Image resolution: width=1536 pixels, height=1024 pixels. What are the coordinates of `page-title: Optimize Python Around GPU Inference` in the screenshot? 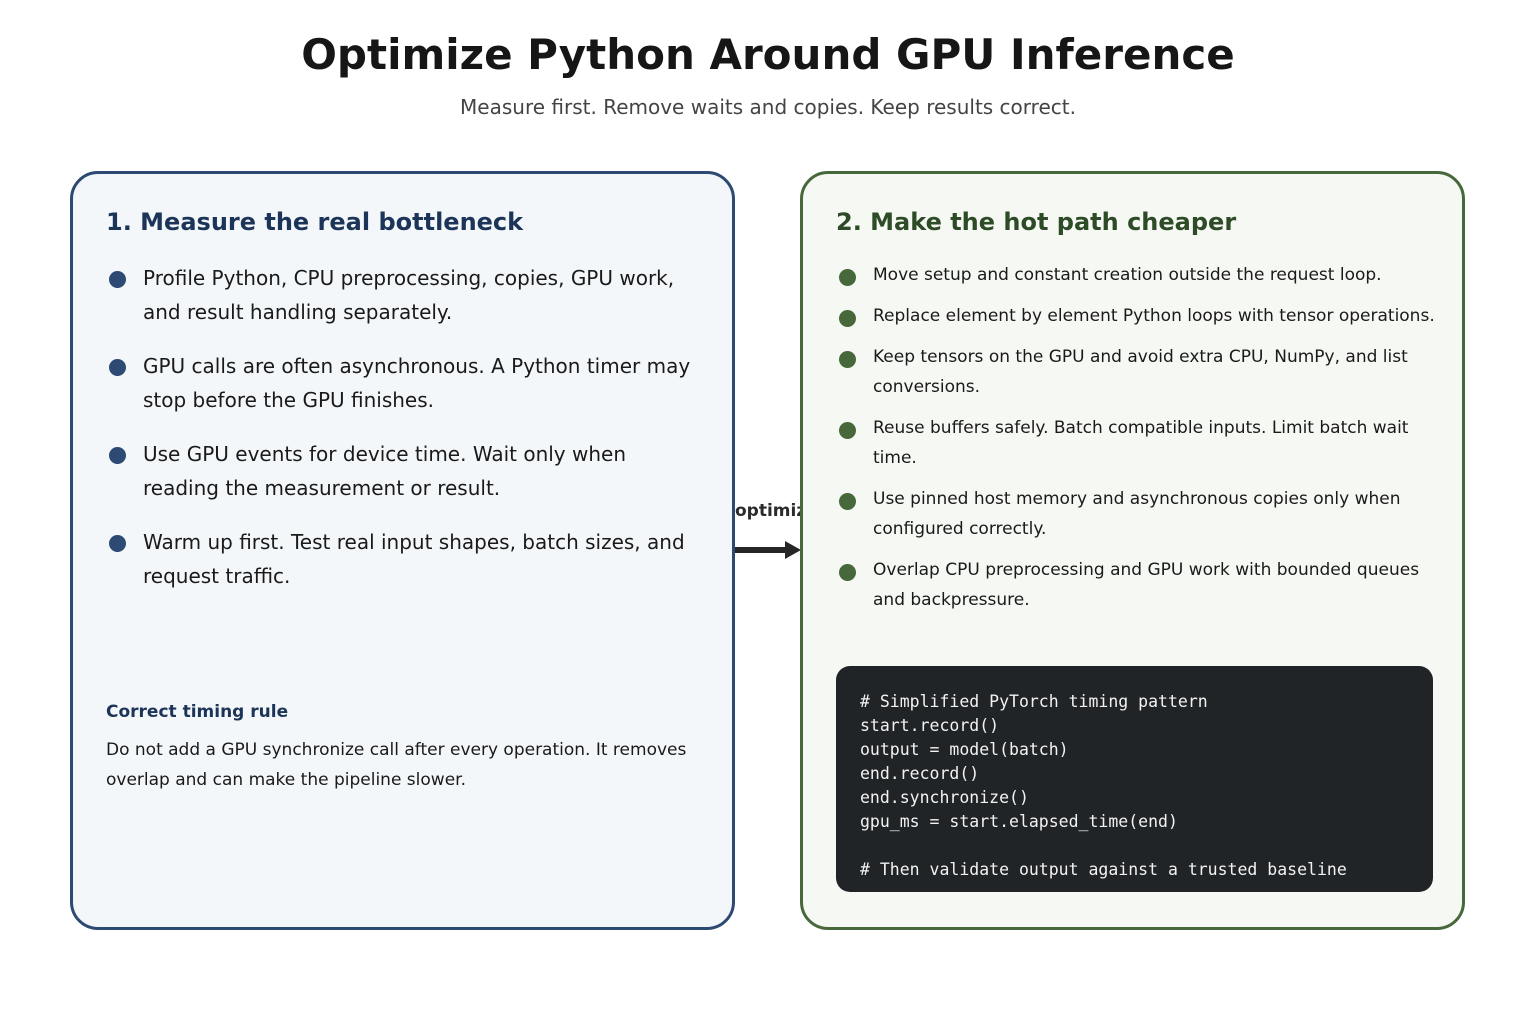 It's located at (768, 54).